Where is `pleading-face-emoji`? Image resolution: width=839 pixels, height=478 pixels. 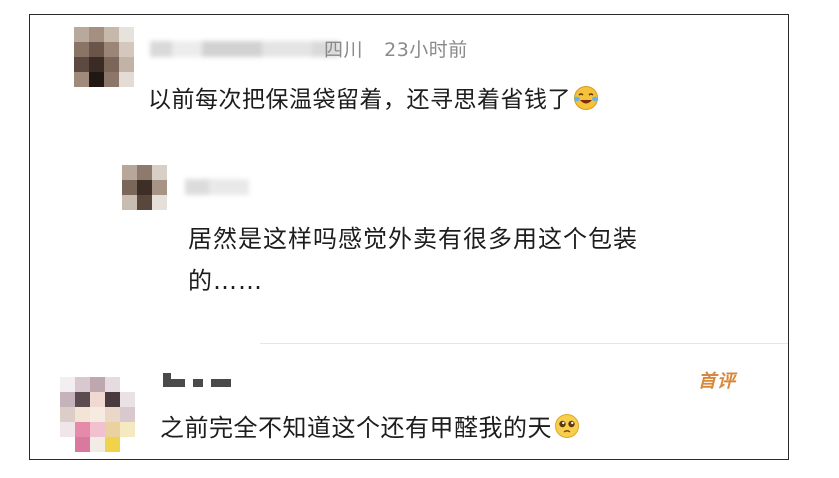
pleading-face-emoji is located at coordinates (567, 429).